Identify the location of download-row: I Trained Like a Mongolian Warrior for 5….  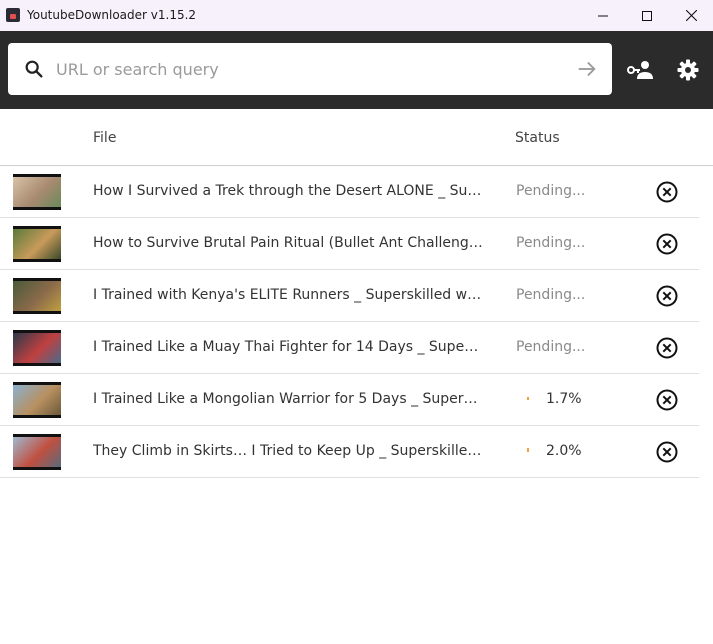
(349, 400).